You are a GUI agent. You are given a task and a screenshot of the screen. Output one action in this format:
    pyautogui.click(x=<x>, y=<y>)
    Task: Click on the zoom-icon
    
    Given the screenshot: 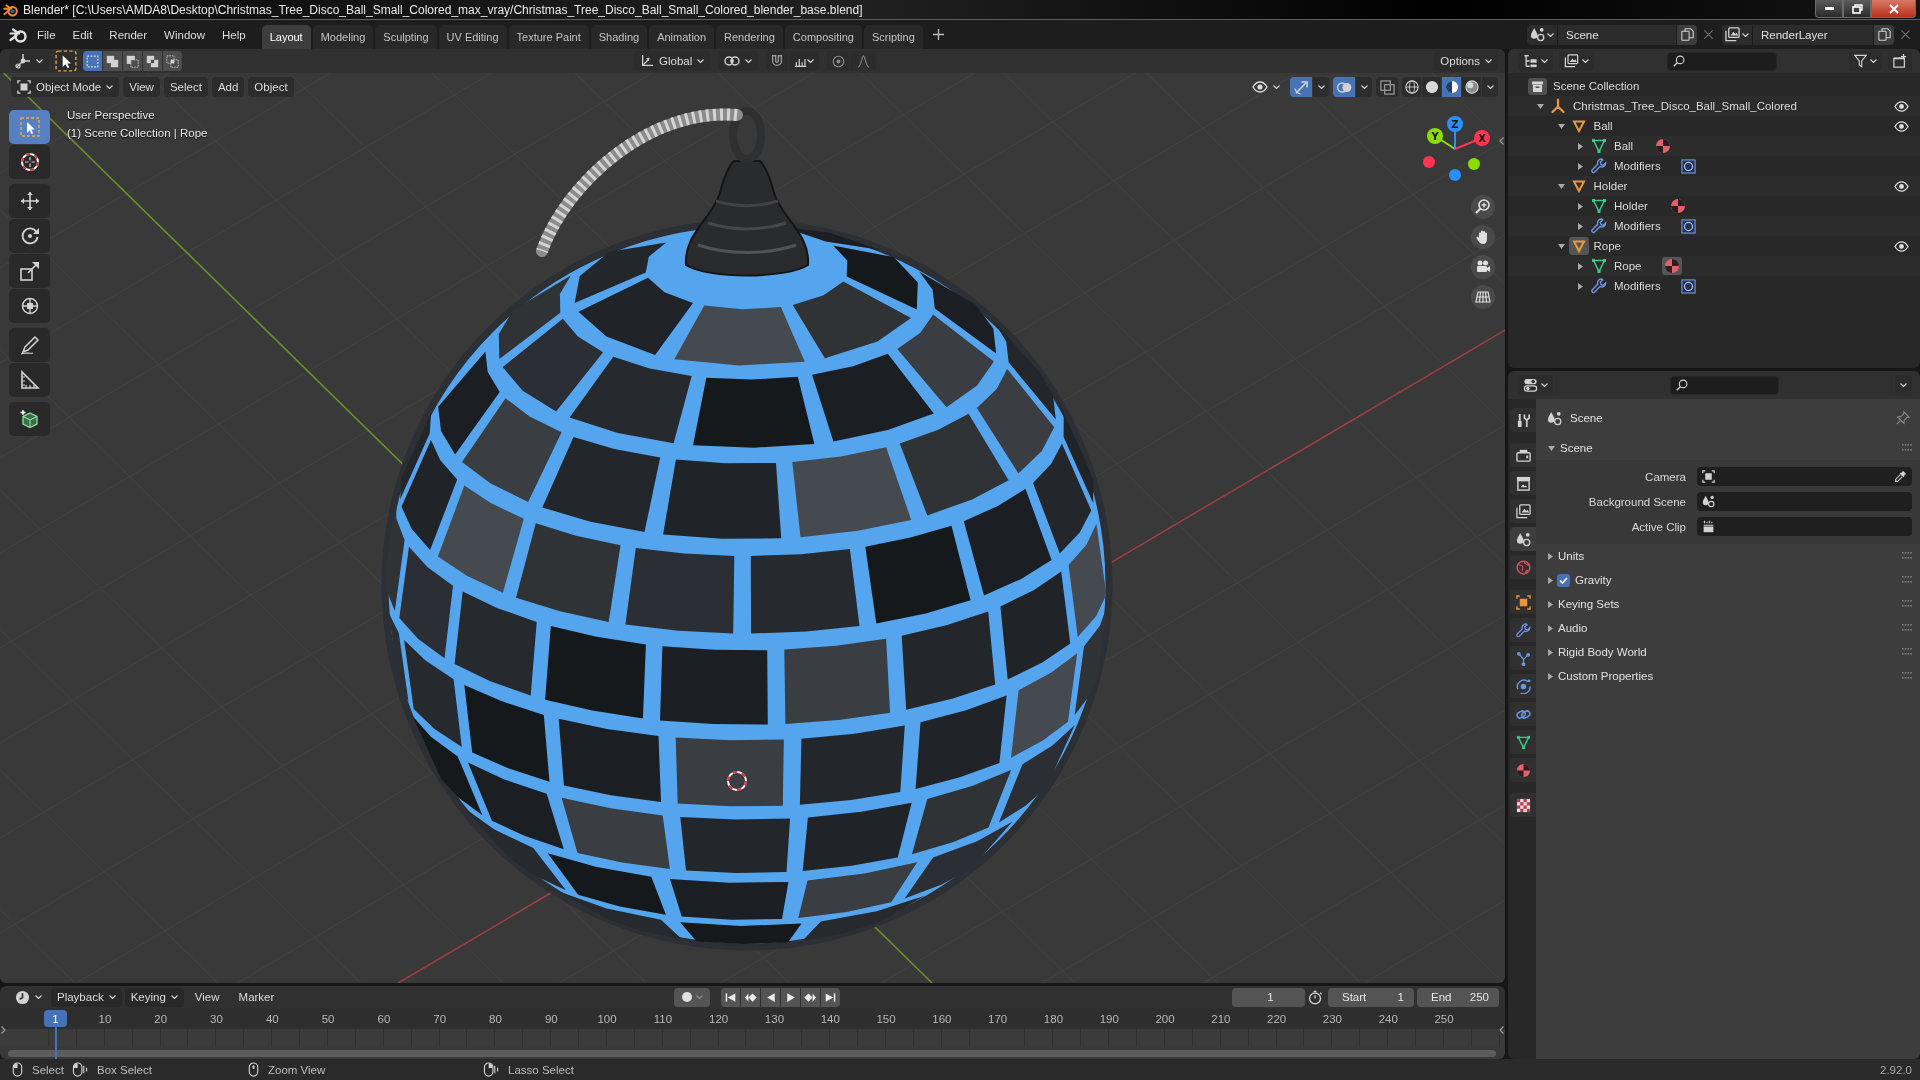 What is the action you would take?
    pyautogui.click(x=1483, y=207)
    